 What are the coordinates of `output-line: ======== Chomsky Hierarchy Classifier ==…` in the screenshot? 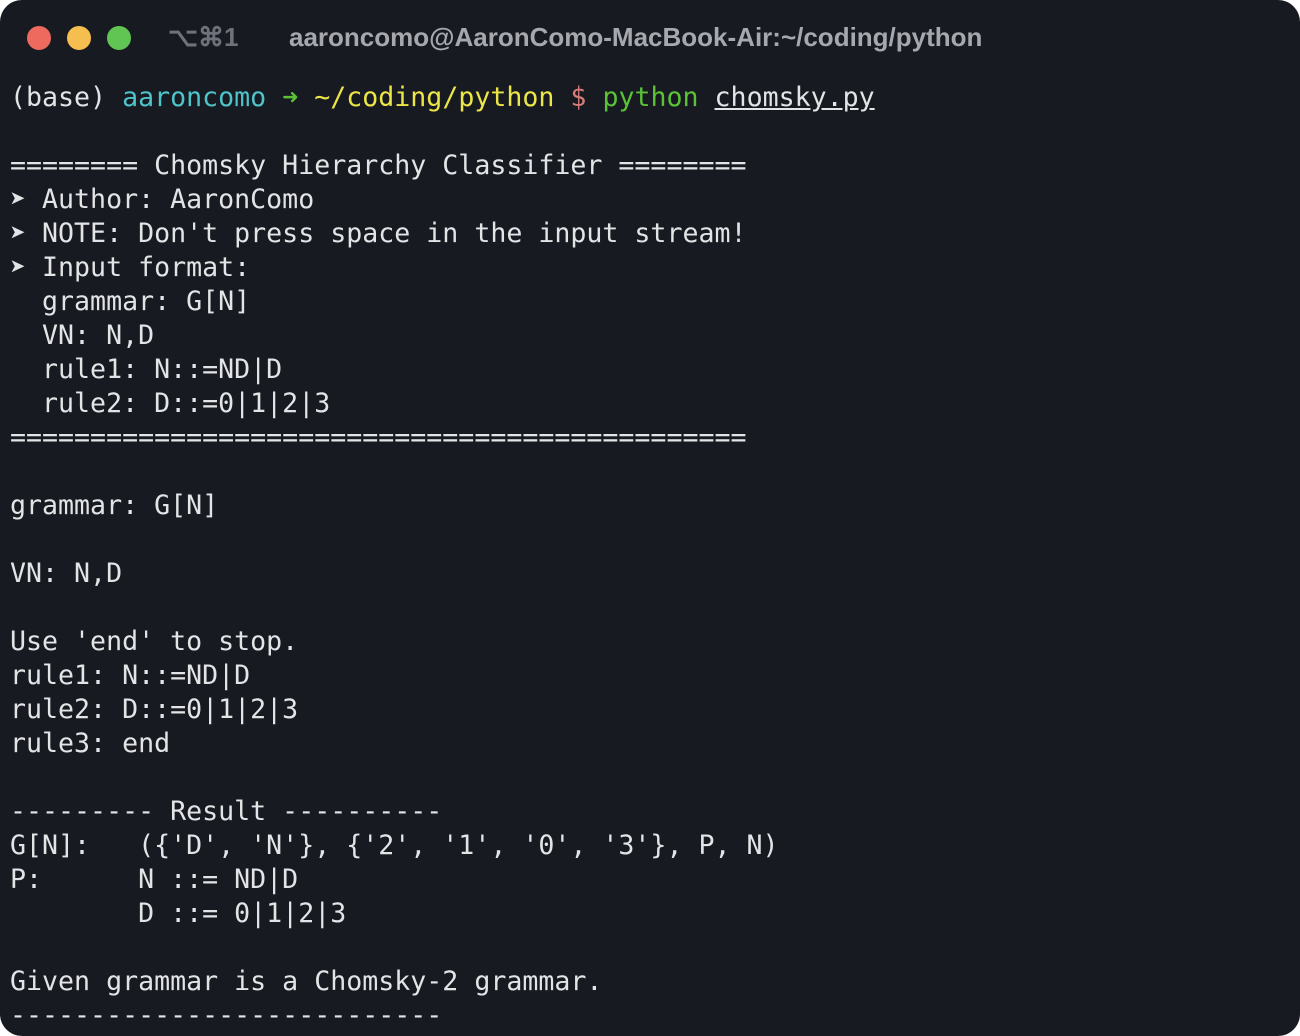 It's located at (378, 165).